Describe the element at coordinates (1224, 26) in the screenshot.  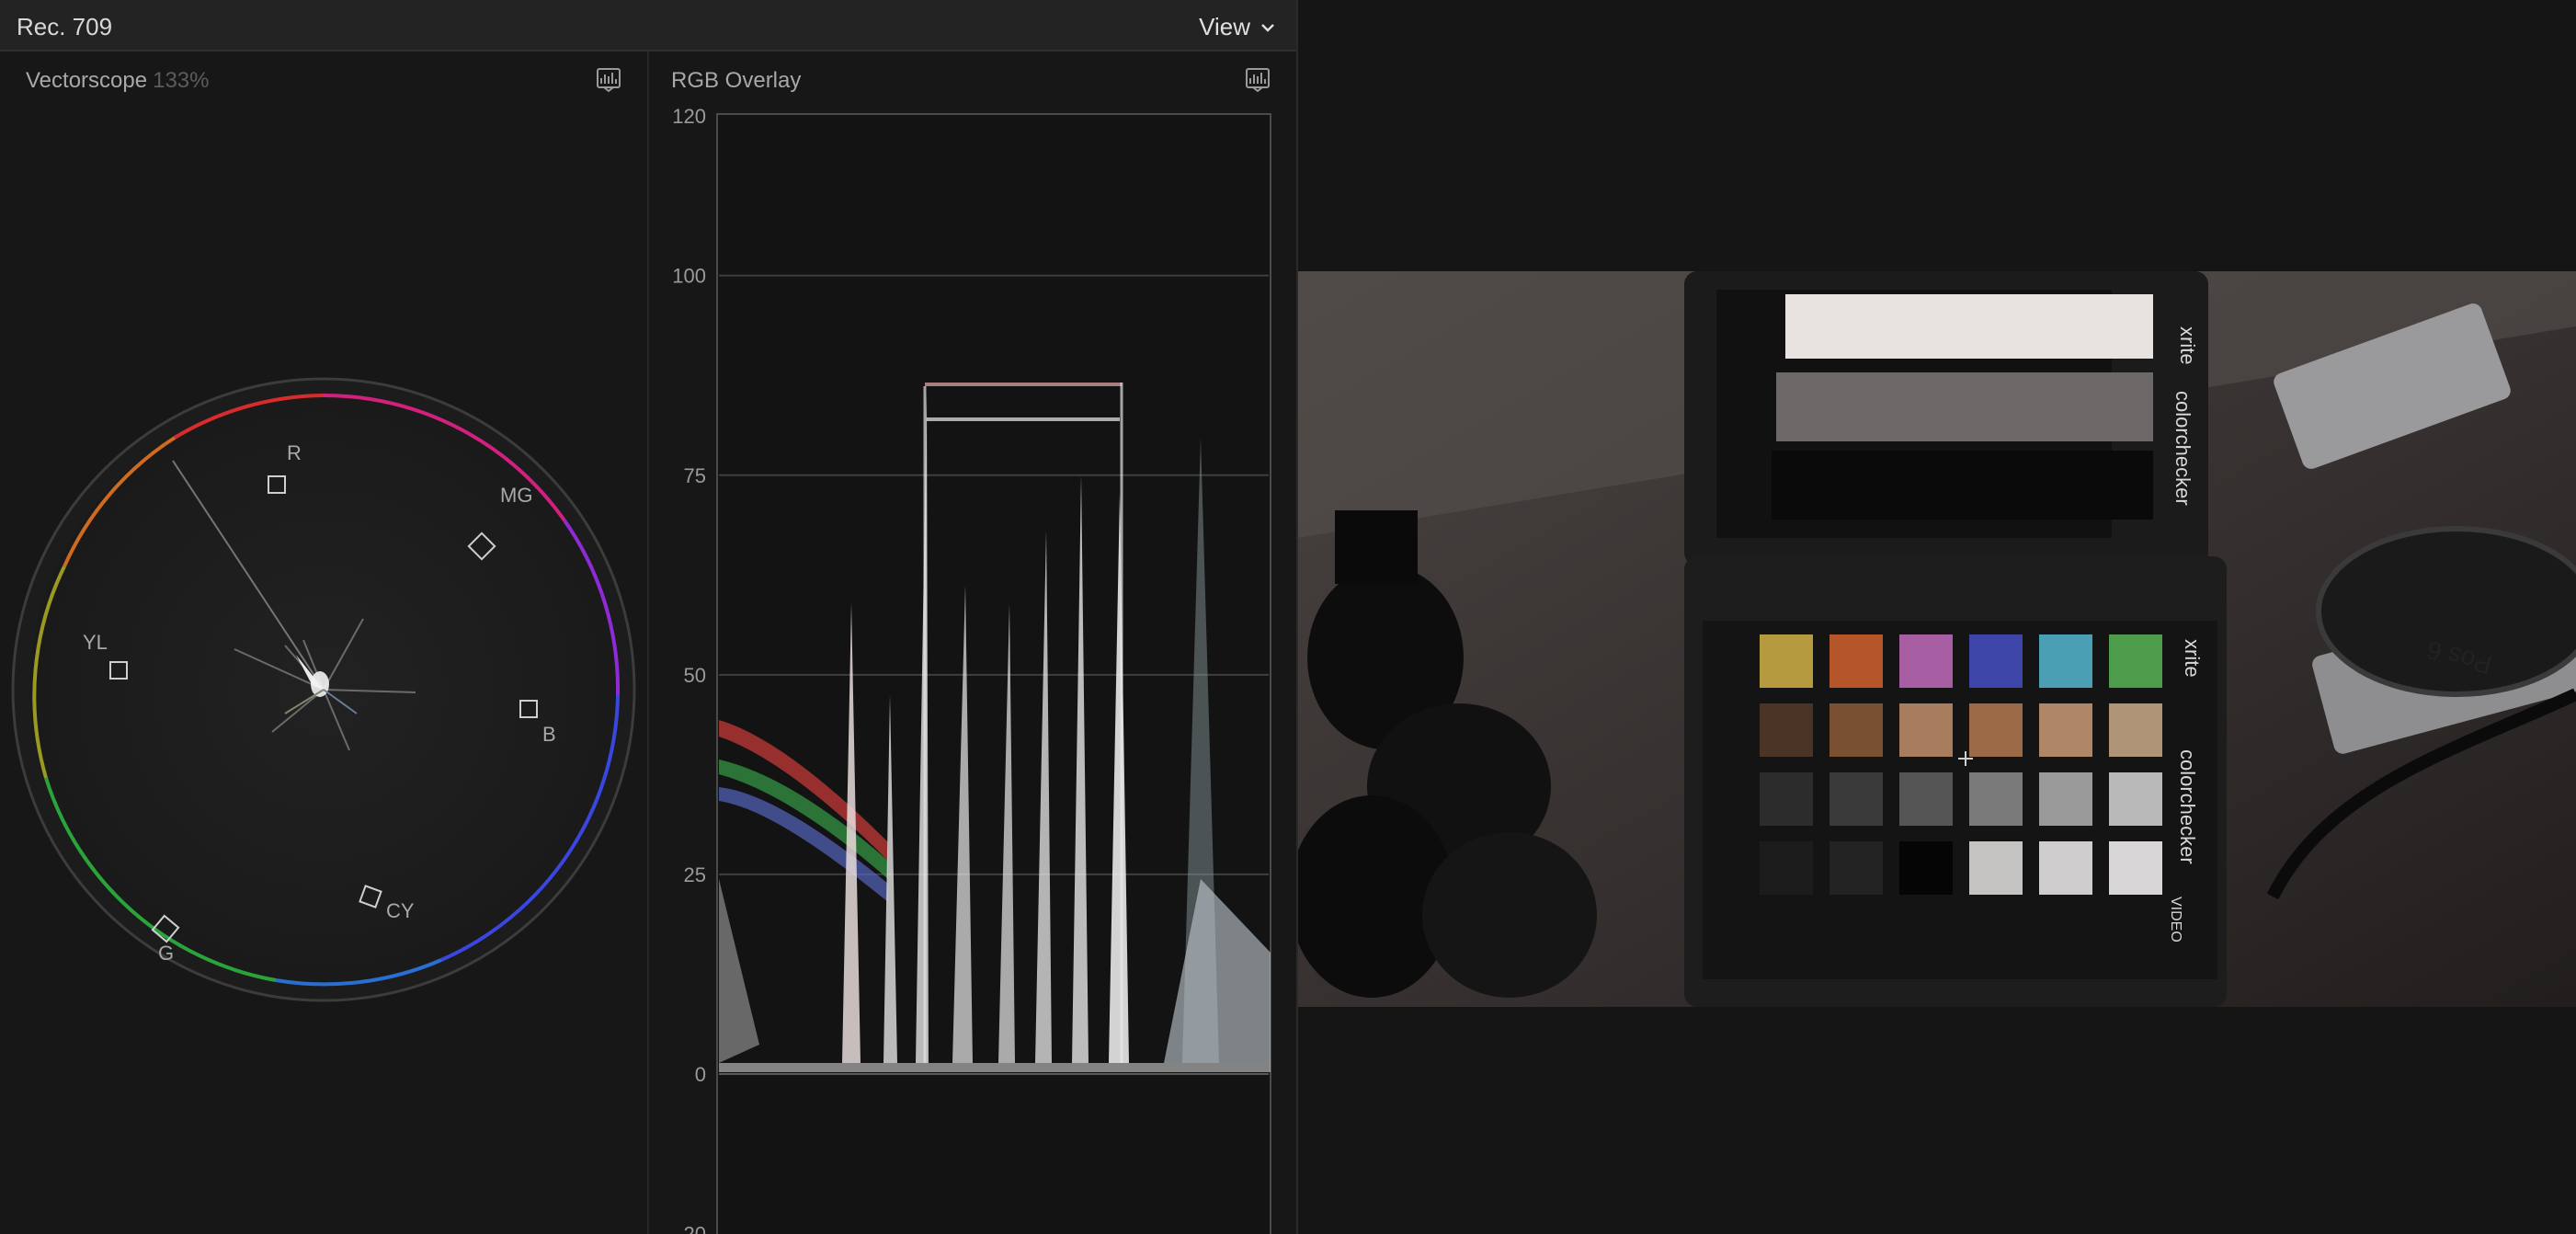
I see `view-menu-label: View` at that location.